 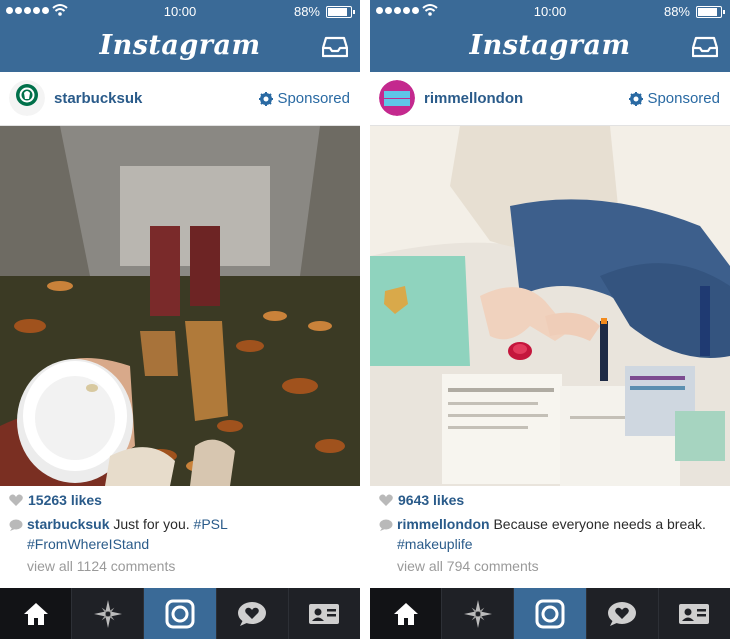 What do you see at coordinates (431, 500) in the screenshot?
I see `likes-count: 9643 likes` at bounding box center [431, 500].